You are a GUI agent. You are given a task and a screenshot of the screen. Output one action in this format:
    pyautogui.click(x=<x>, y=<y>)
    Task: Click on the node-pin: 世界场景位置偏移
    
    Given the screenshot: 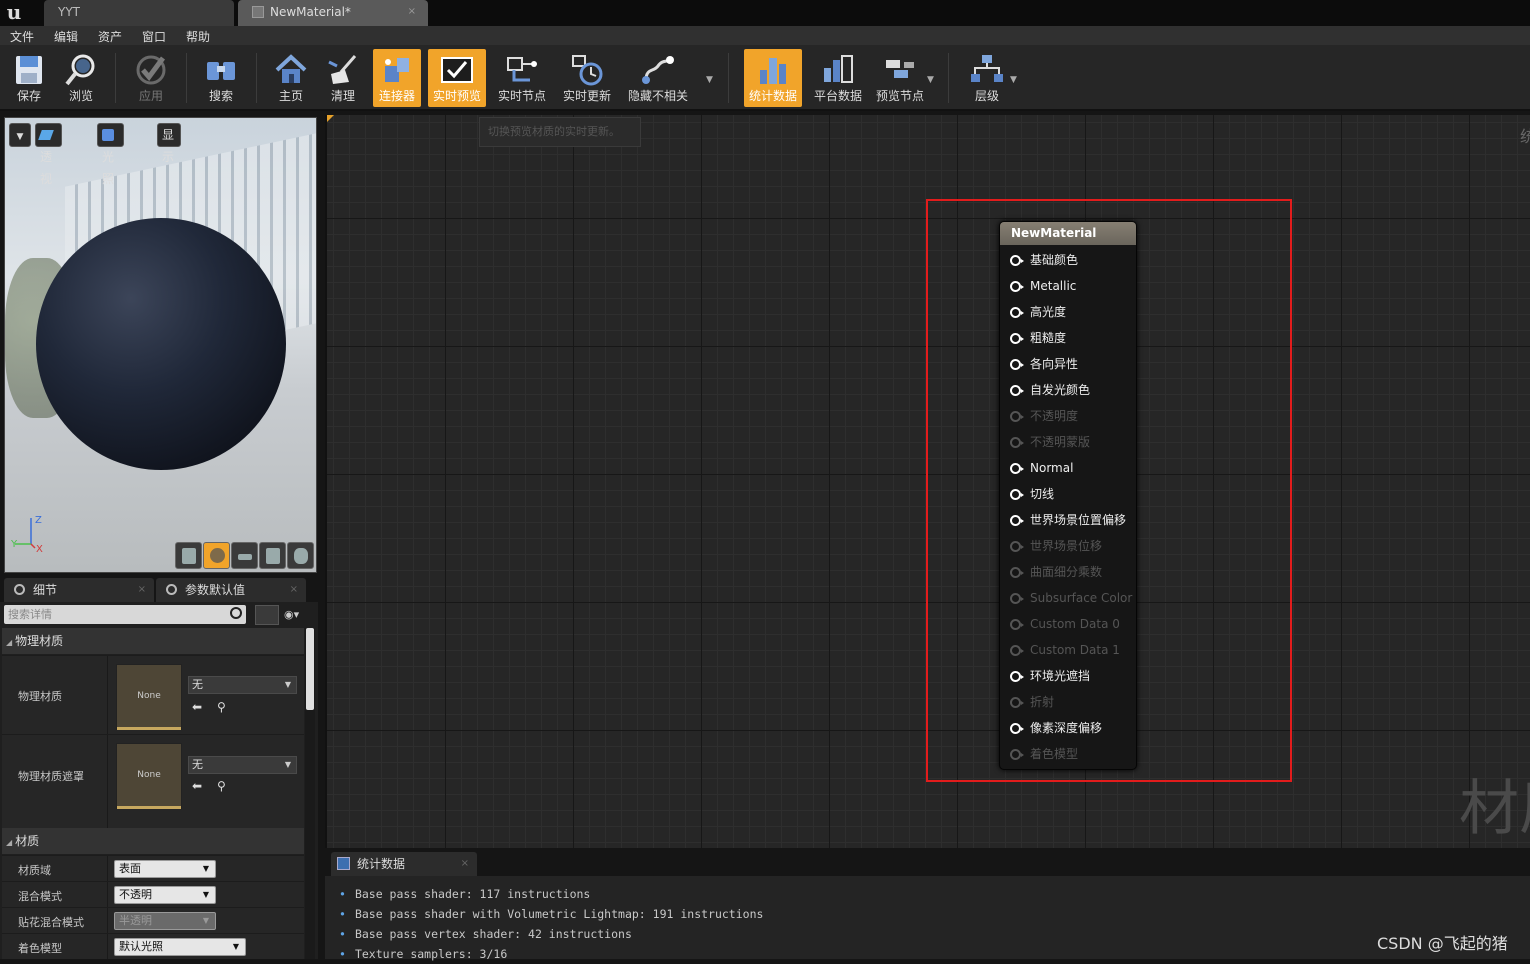 What is the action you would take?
    pyautogui.click(x=1069, y=520)
    